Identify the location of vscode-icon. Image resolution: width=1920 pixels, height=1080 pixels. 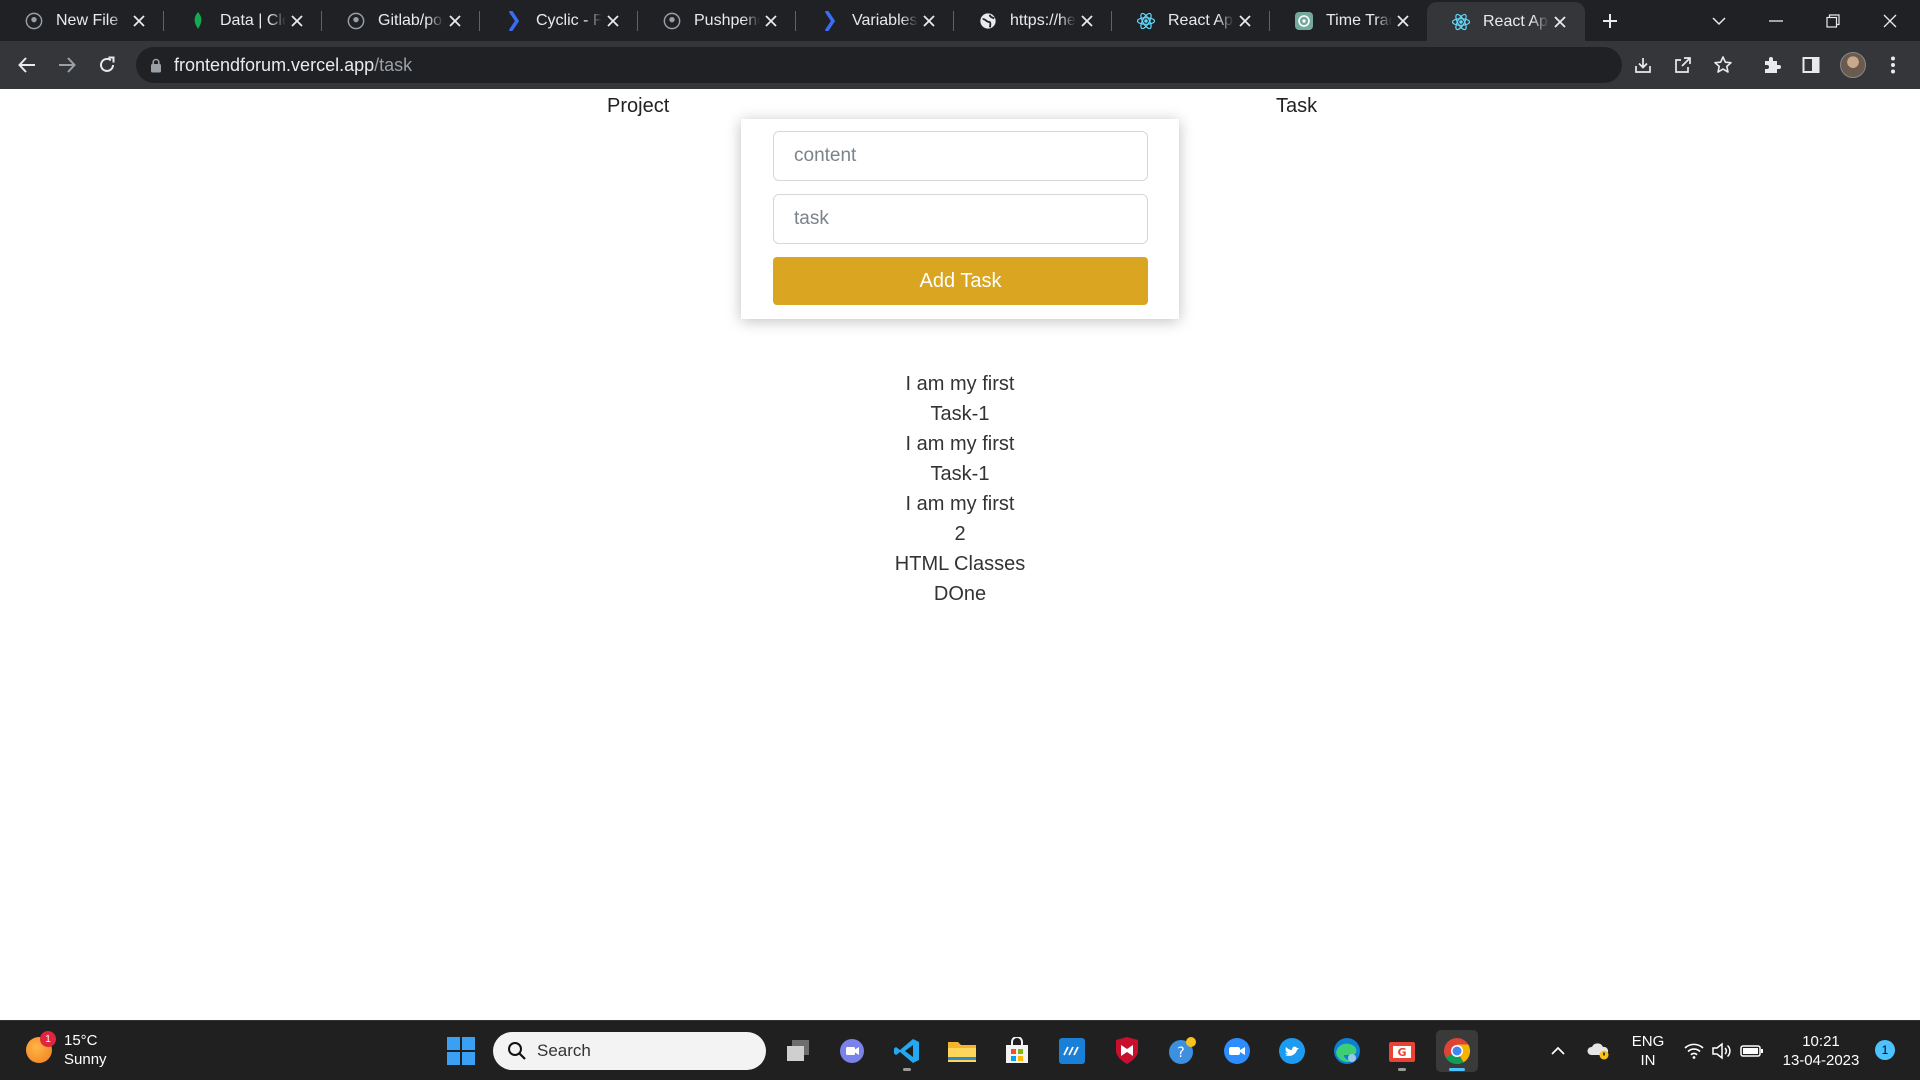
(907, 1051).